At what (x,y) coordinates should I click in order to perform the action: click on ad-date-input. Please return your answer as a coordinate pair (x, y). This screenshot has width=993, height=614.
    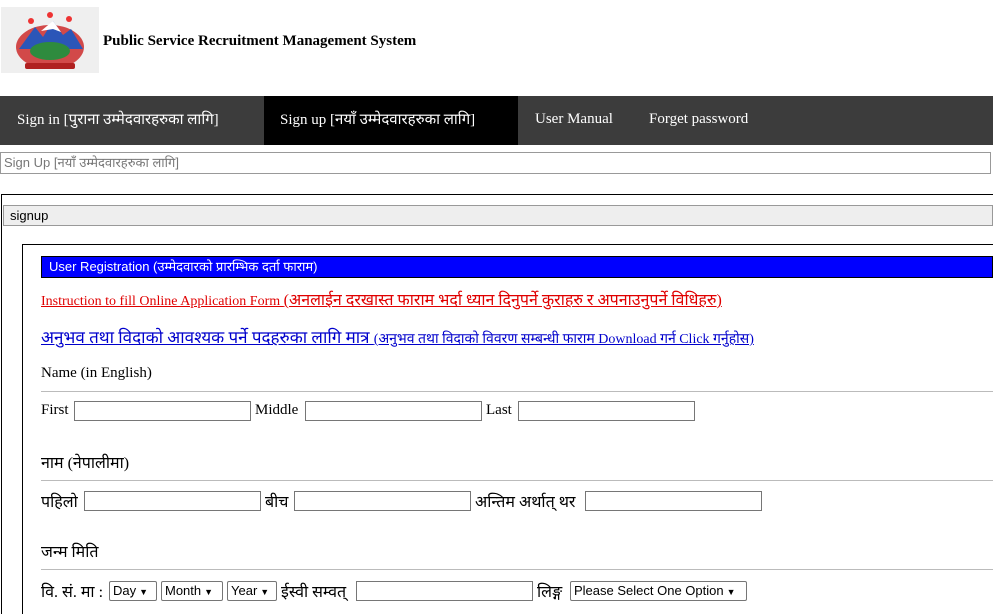
    Looking at the image, I should click on (444, 591).